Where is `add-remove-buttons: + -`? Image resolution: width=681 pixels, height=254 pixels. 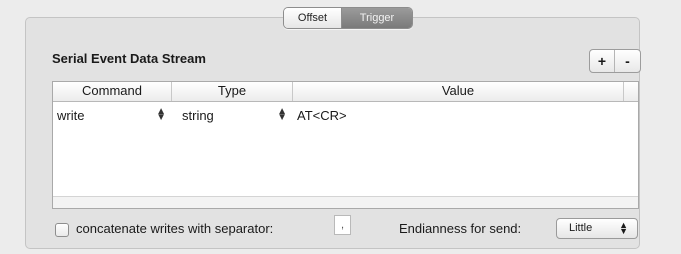
add-remove-buttons: + - is located at coordinates (615, 61).